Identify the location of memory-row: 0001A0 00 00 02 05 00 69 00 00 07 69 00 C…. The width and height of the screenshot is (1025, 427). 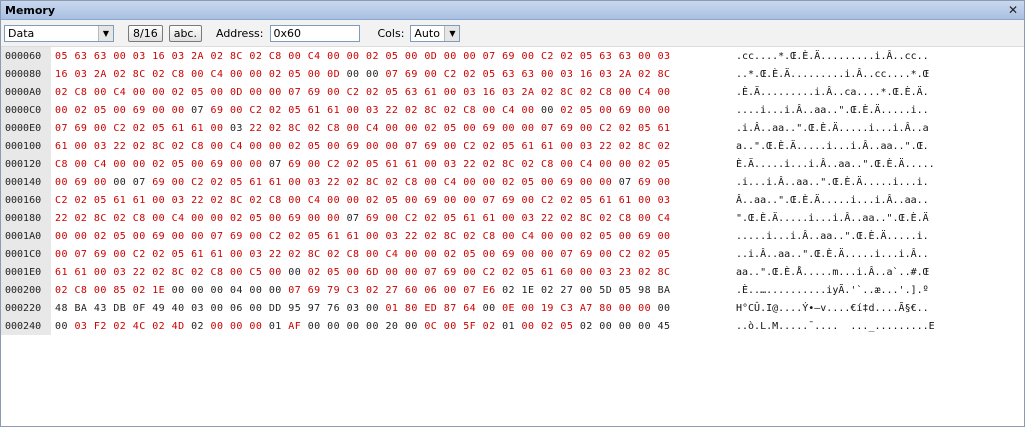
(465, 236).